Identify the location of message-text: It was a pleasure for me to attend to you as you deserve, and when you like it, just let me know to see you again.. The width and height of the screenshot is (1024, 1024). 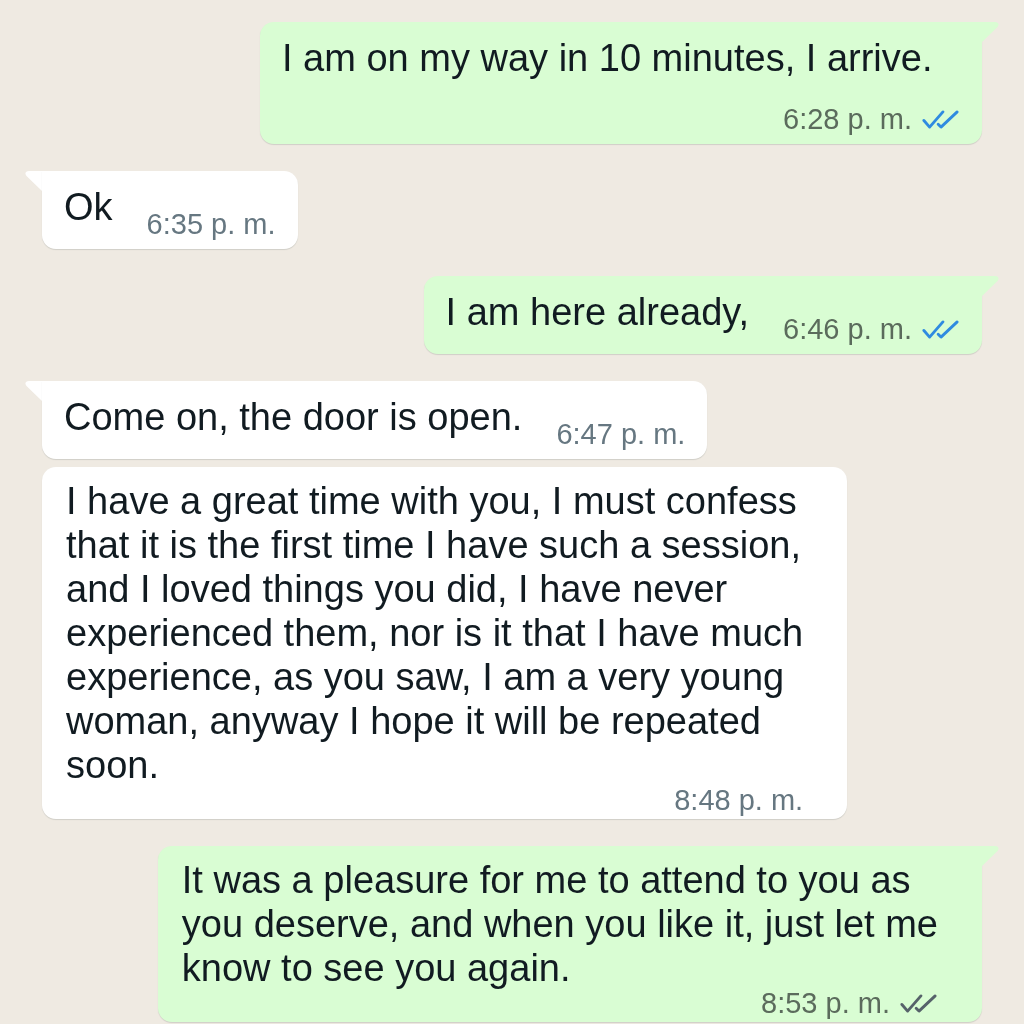
(559, 924).